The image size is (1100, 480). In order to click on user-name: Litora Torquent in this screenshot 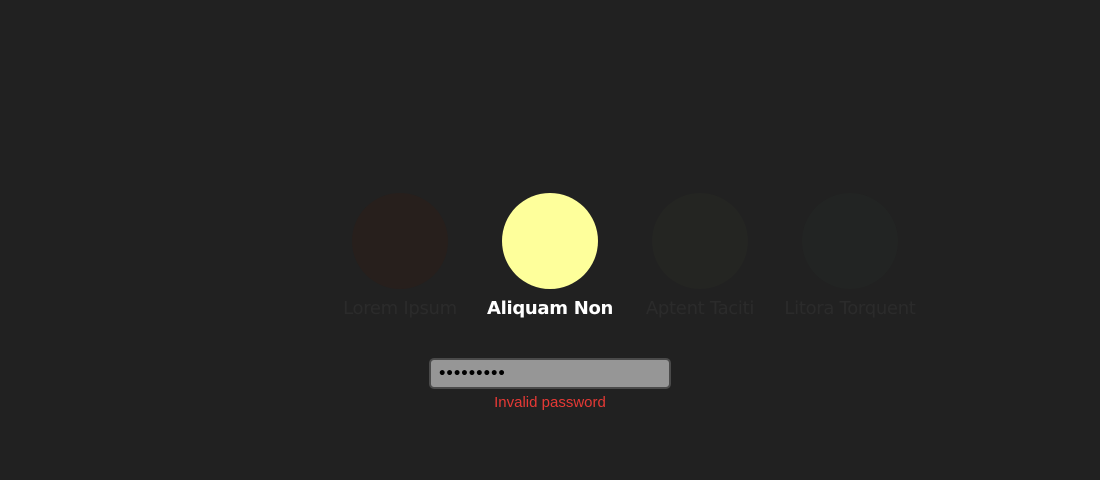, I will do `click(850, 308)`.